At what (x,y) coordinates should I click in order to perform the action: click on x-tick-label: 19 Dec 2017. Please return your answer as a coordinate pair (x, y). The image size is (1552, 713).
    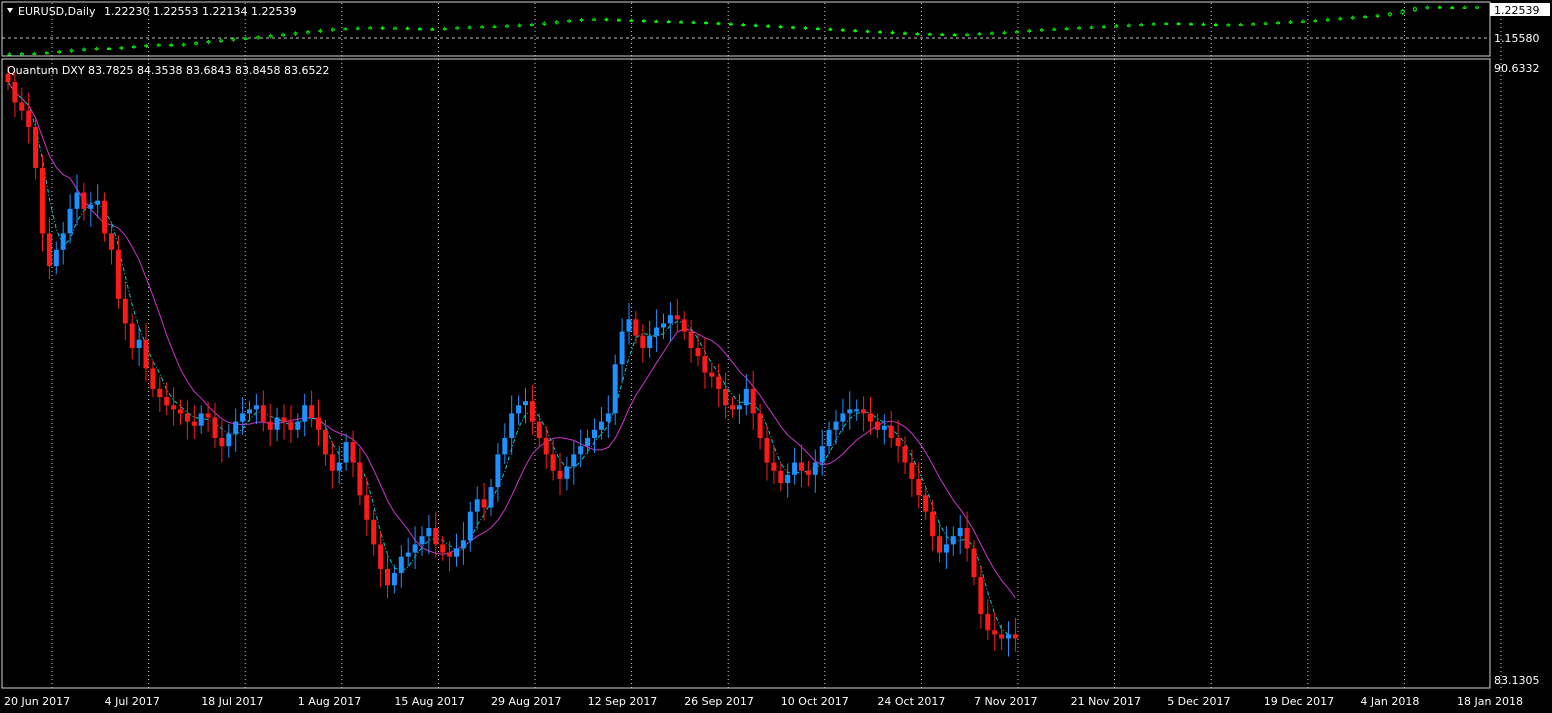
    Looking at the image, I should click on (1299, 701).